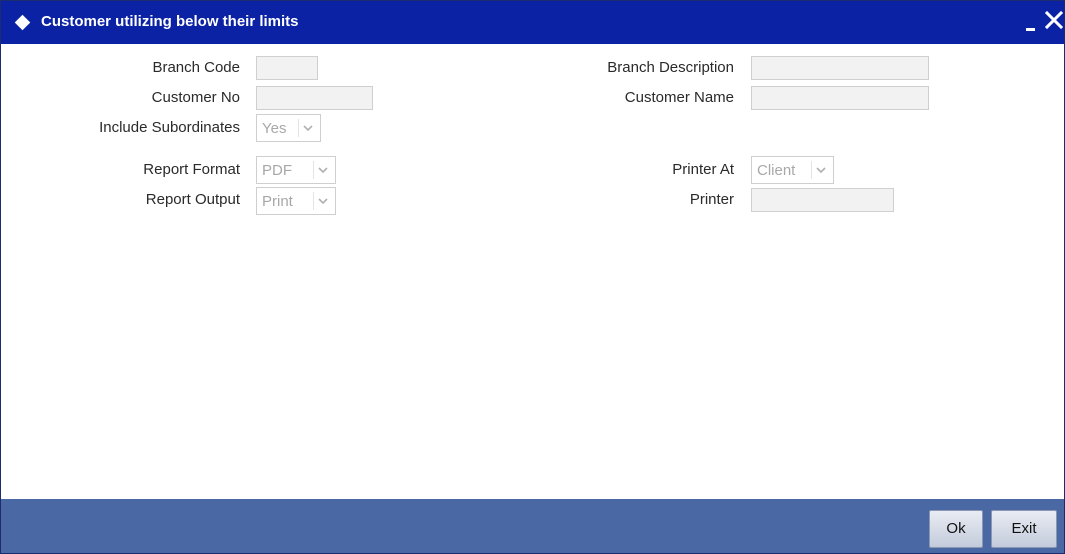  Describe the element at coordinates (1030, 29) in the screenshot. I see `minimize-icon` at that location.